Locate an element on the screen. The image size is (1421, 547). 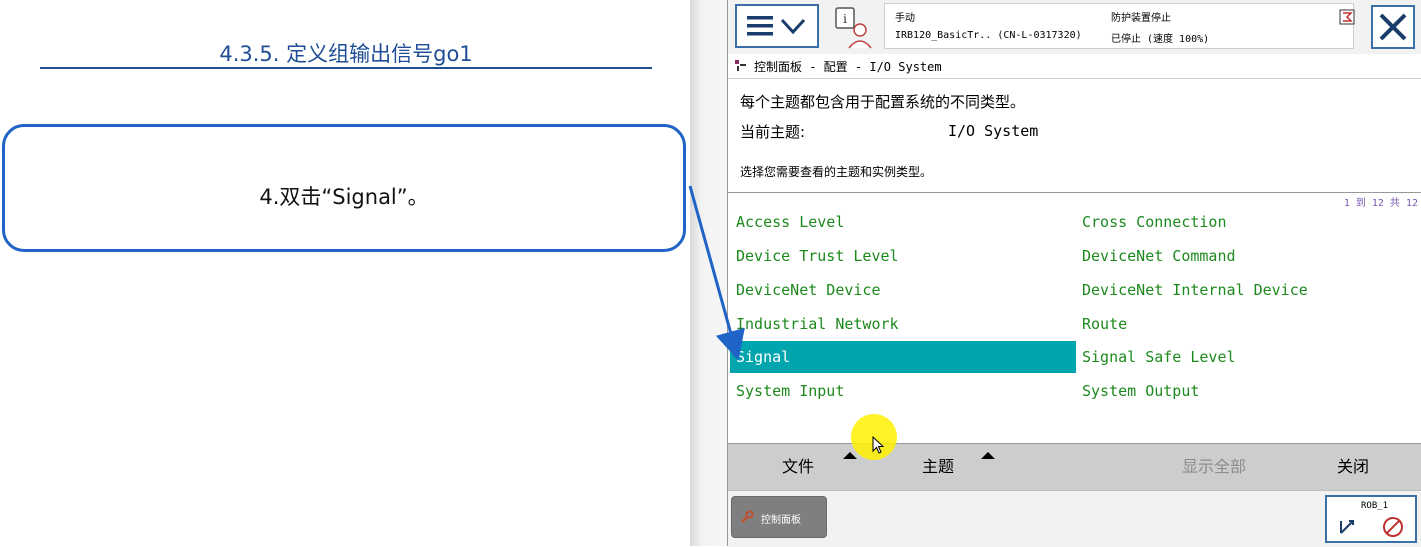
main-menu-button is located at coordinates (777, 26).